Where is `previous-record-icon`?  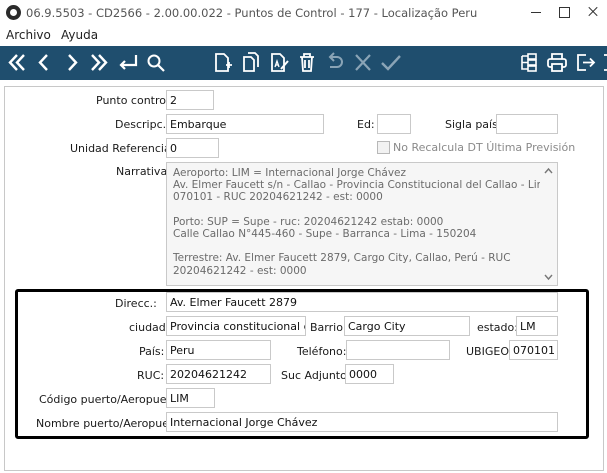
previous-record-icon is located at coordinates (44, 62).